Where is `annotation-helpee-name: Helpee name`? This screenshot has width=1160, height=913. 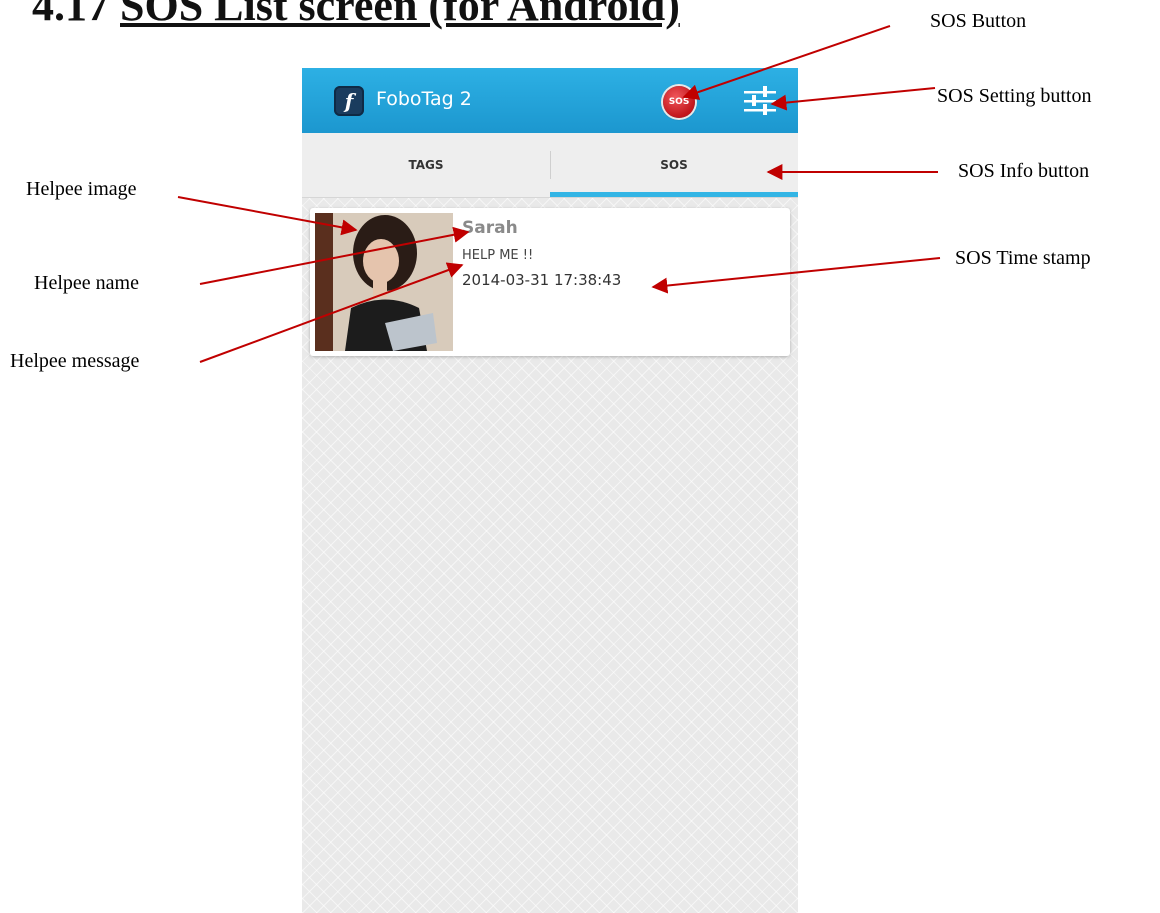
annotation-helpee-name: Helpee name is located at coordinates (86, 283).